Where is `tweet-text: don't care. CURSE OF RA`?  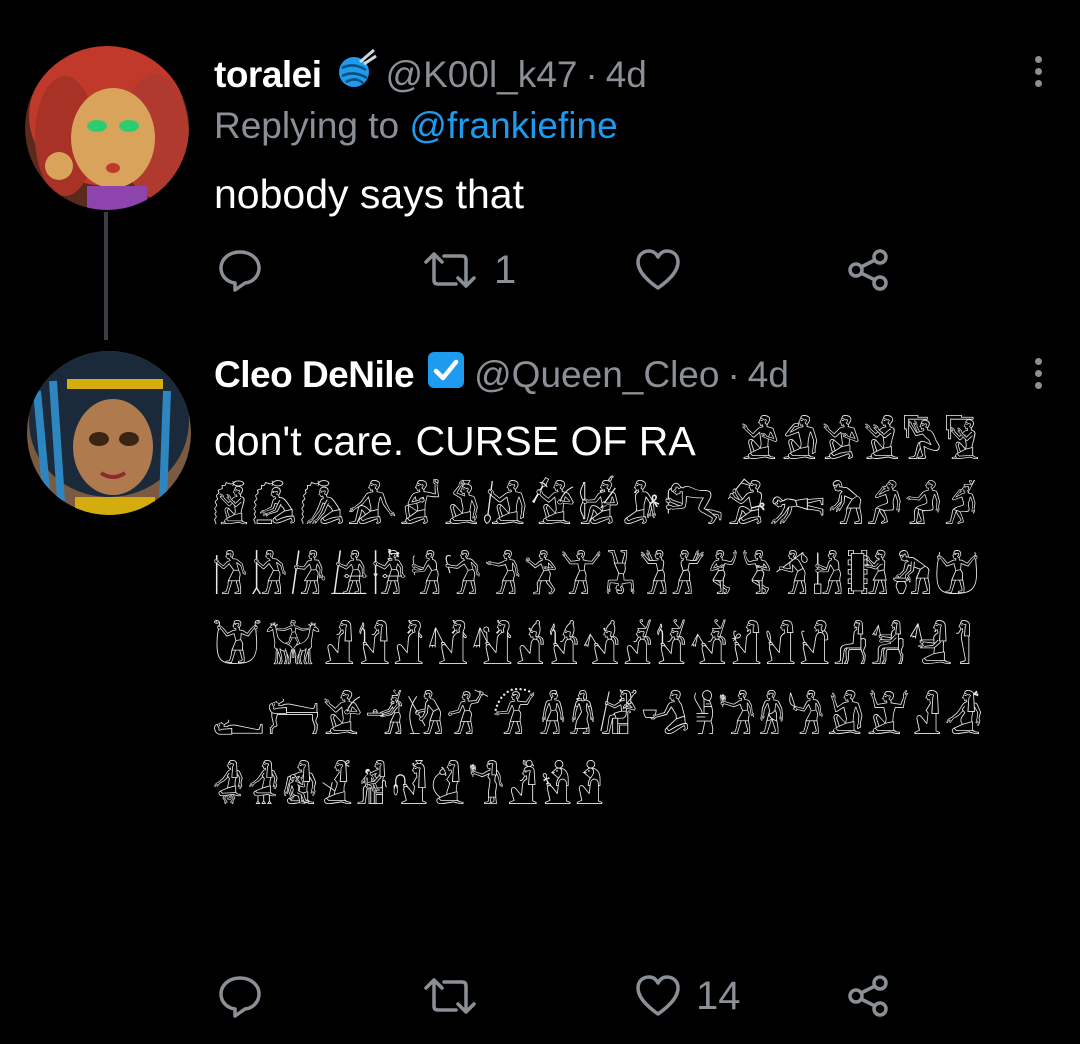 tweet-text: don't care. CURSE OF RA is located at coordinates (455, 441).